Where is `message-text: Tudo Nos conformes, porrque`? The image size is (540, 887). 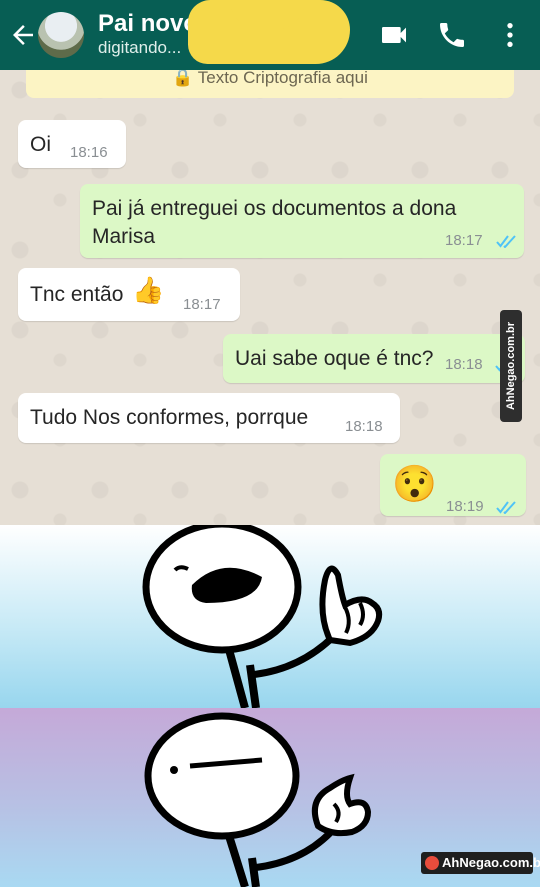 message-text: Tudo Nos conformes, porrque is located at coordinates (169, 417).